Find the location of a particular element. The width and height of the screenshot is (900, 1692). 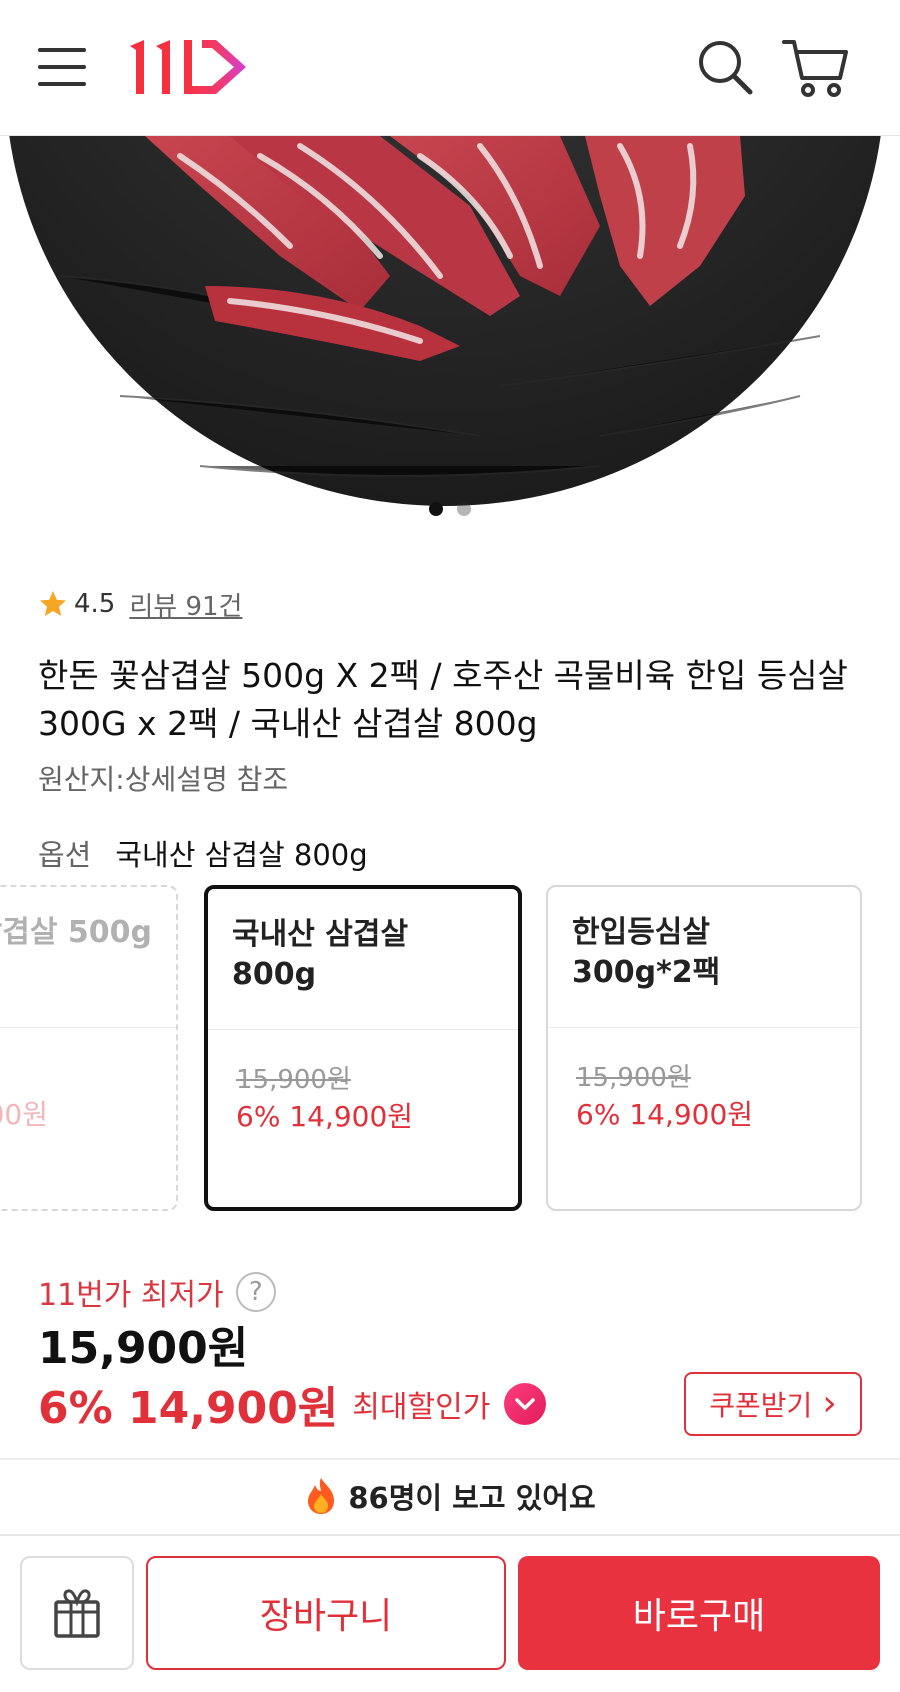

viewers-banner: 86명이 보고 있어요 is located at coordinates (450, 1496).